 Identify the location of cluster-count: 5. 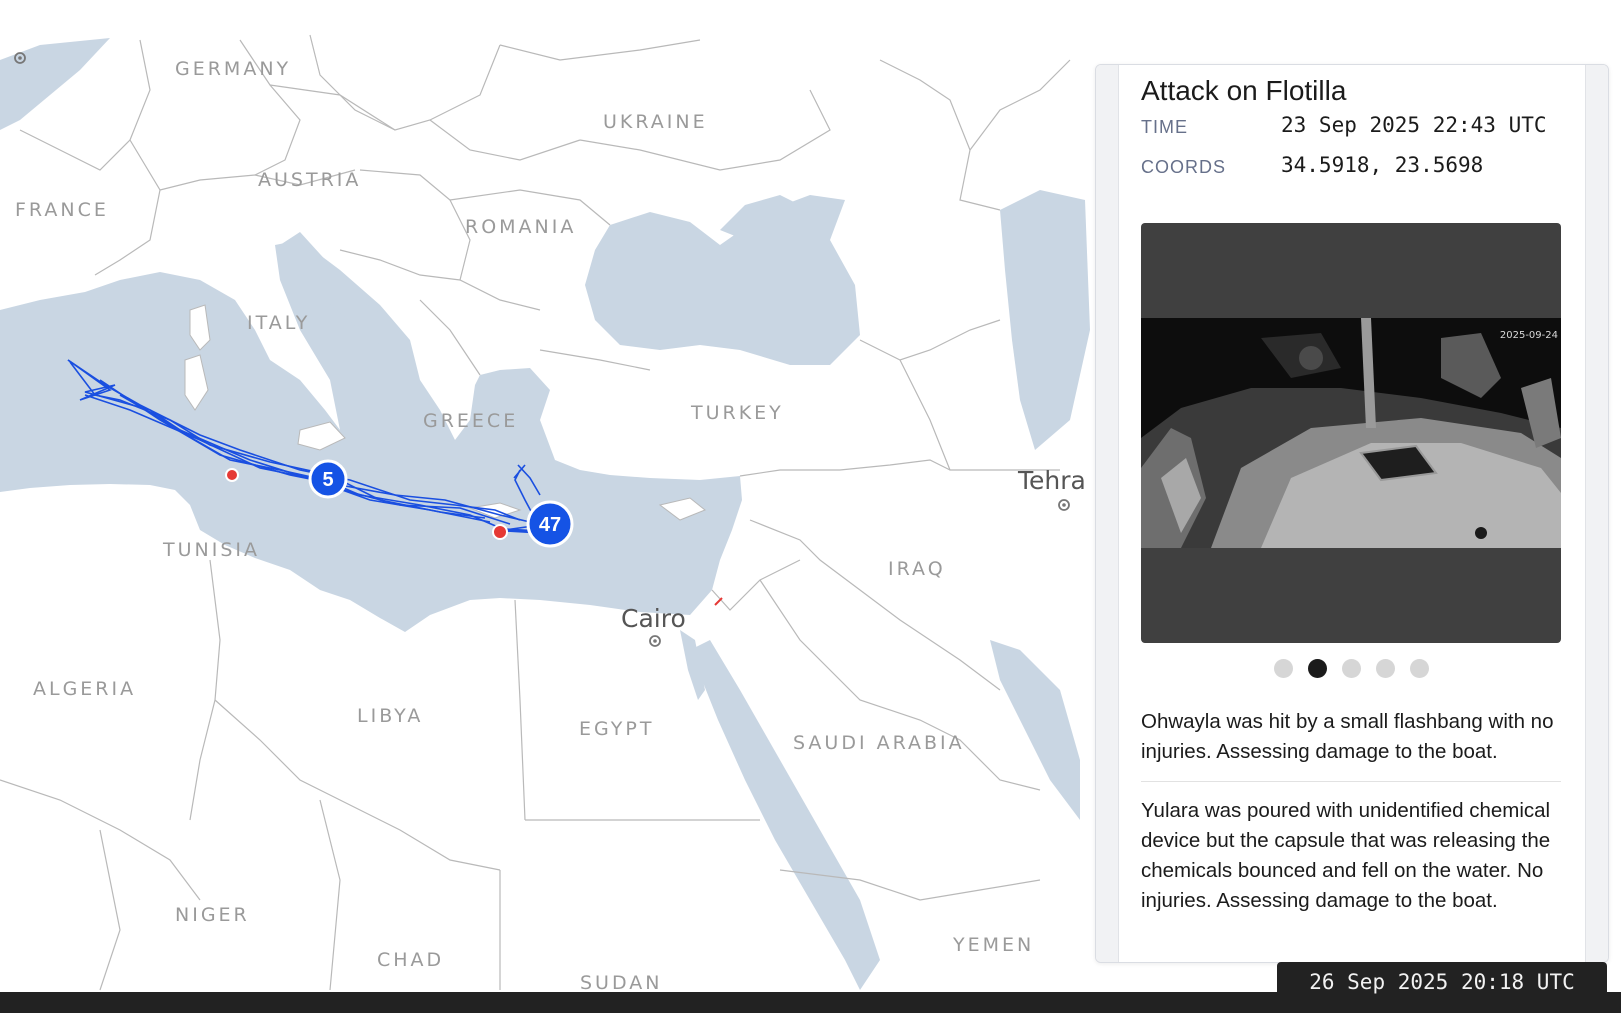
(327, 480).